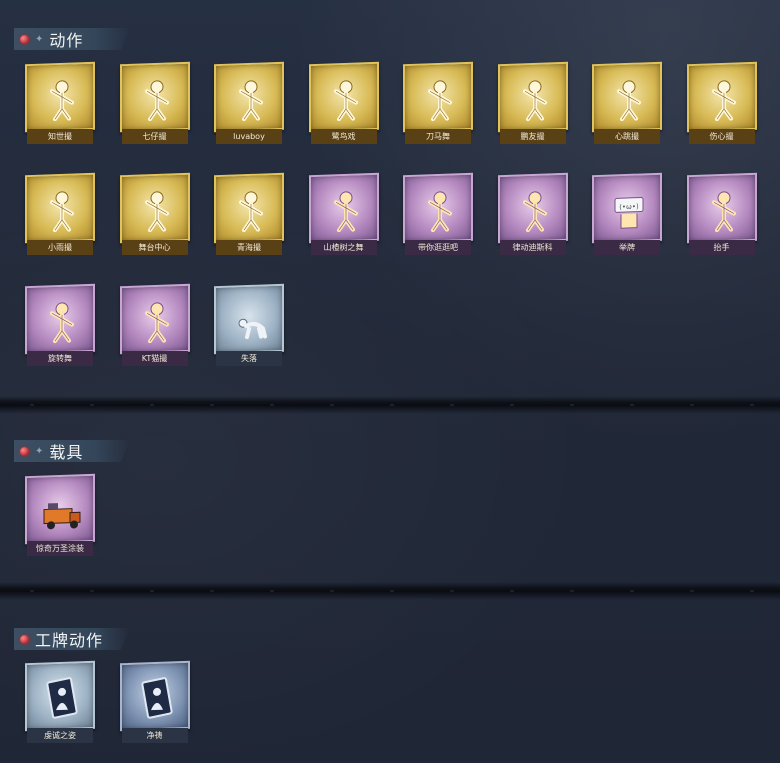 The height and width of the screenshot is (763, 780). What do you see at coordinates (438, 247) in the screenshot?
I see `item-label: 带你逛逛吧` at bounding box center [438, 247].